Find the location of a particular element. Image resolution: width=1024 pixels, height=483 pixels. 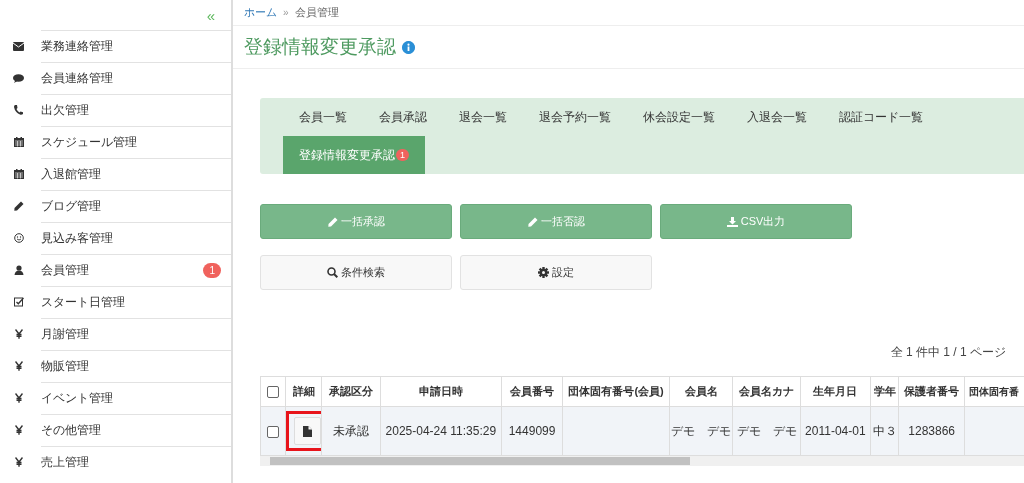

column-header: 学年 is located at coordinates (884, 391).